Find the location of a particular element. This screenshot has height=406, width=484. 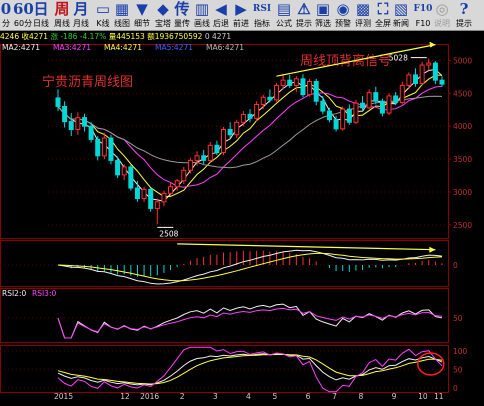

toolbar-button-21: F10 F10 is located at coordinates (423, 15).